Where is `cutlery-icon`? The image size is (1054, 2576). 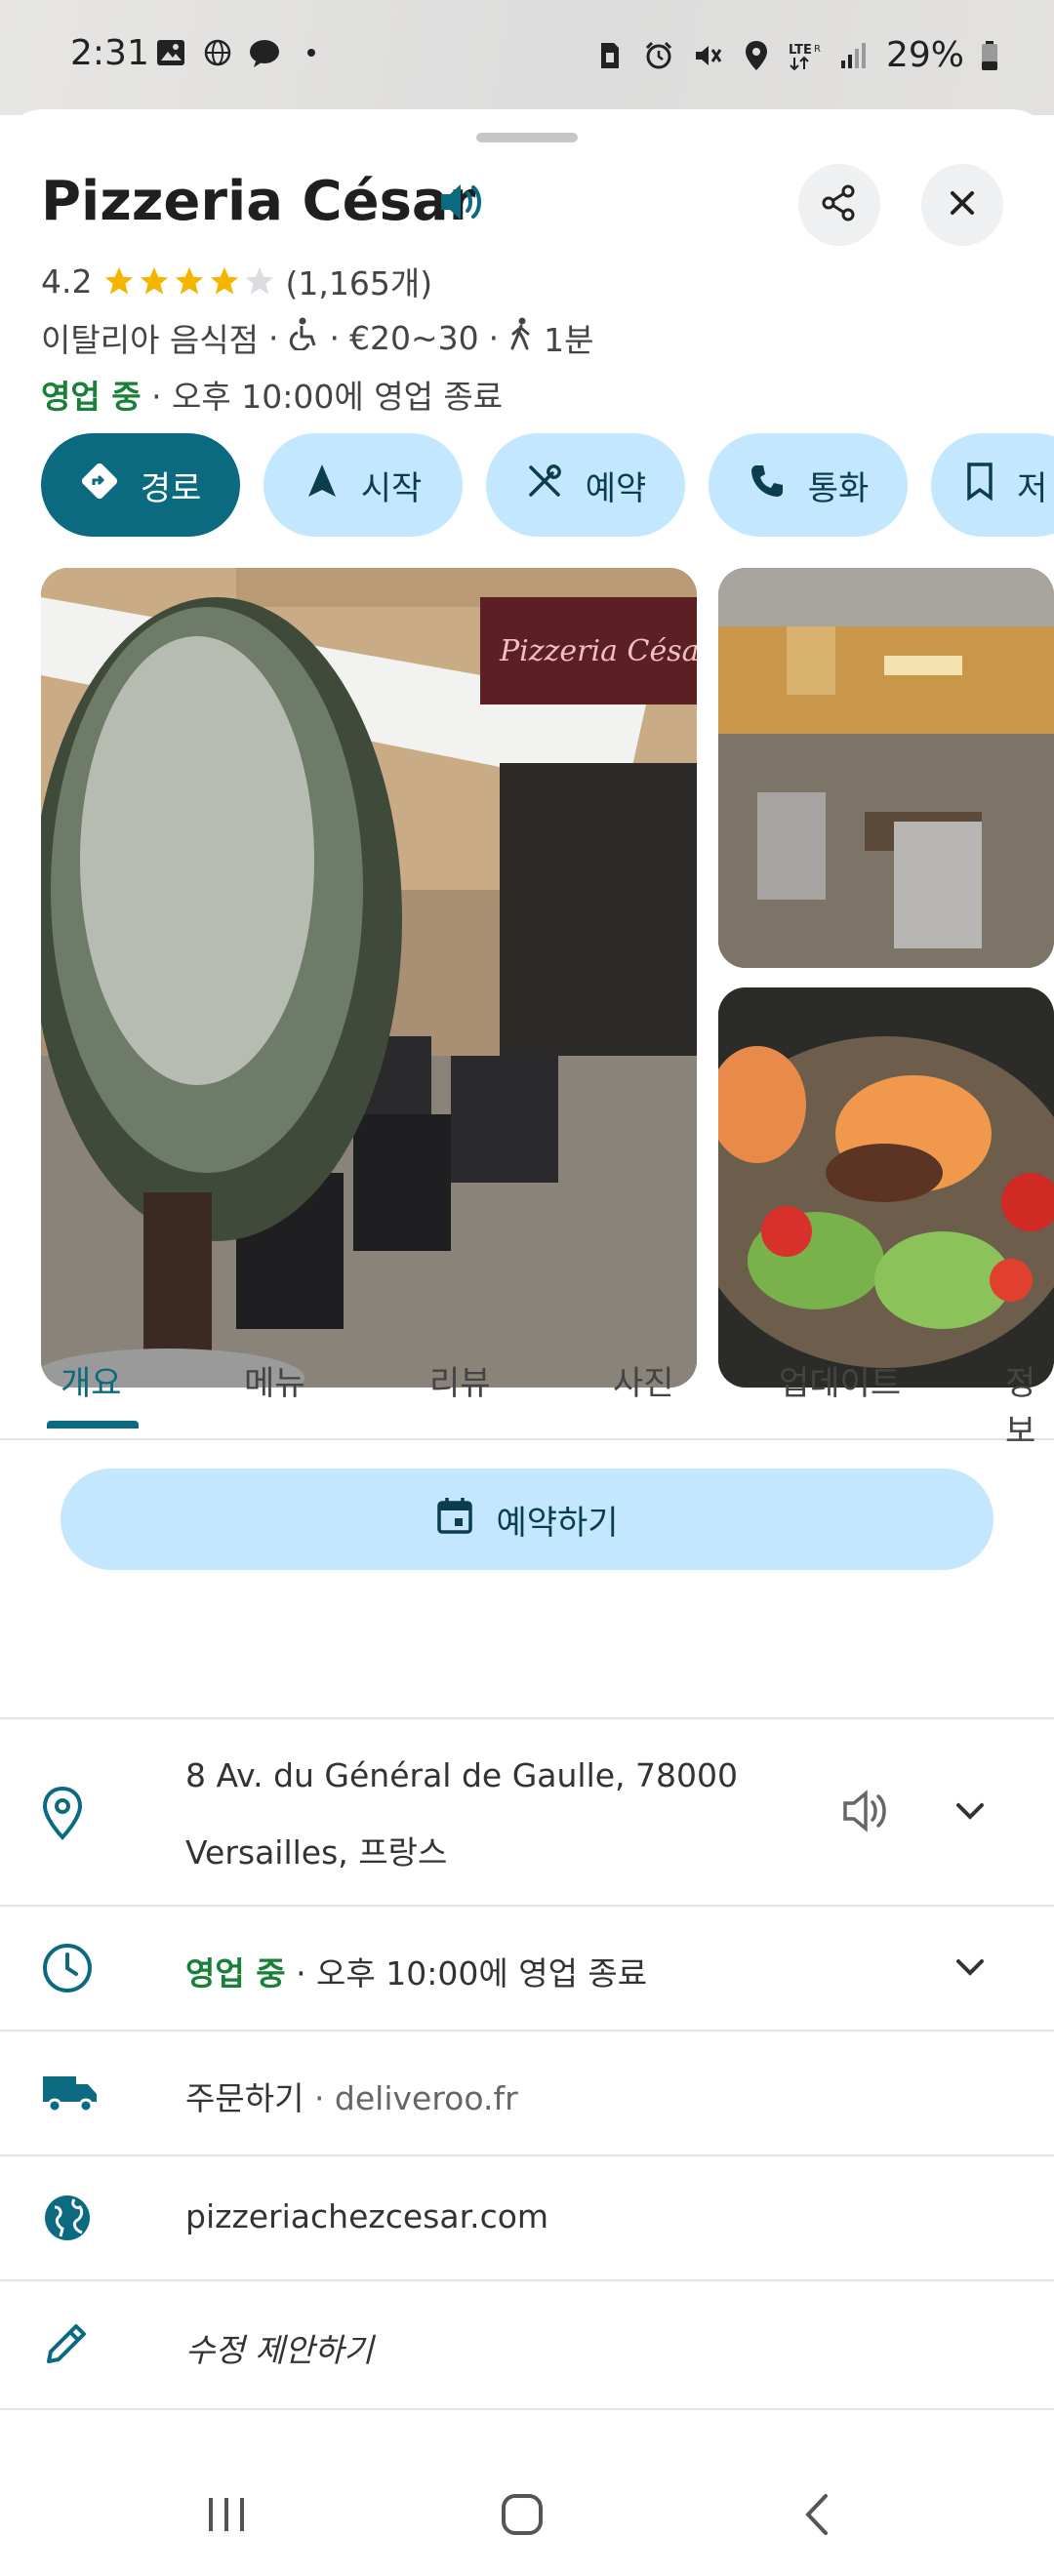 cutlery-icon is located at coordinates (544, 485).